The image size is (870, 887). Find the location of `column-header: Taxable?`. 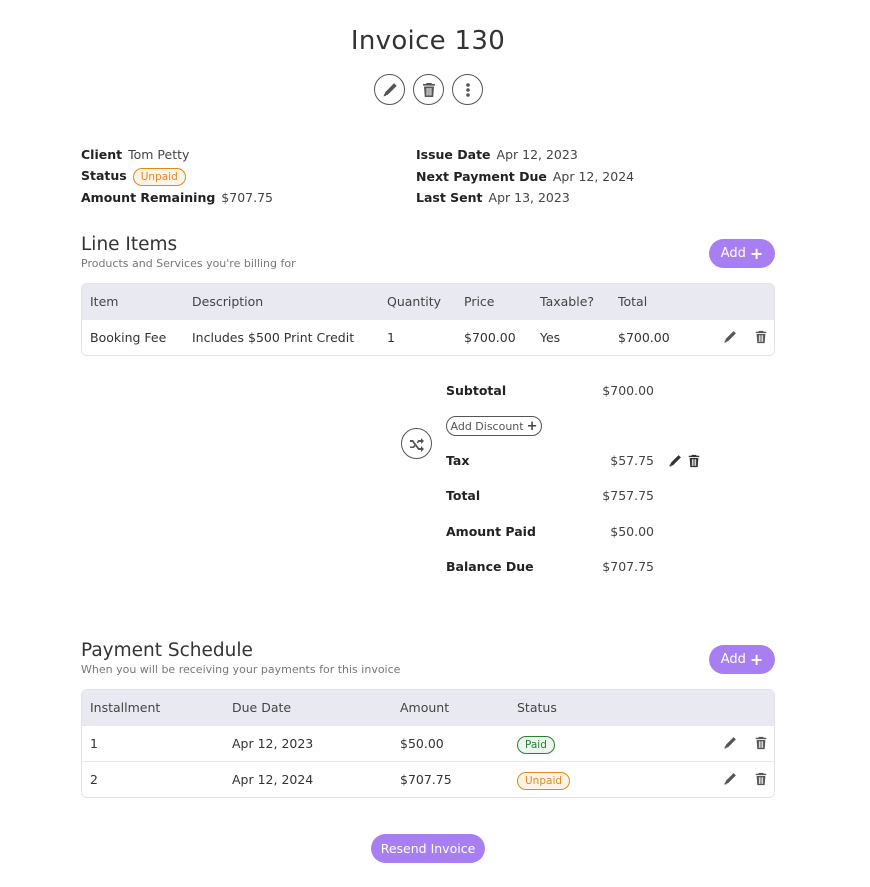

column-header: Taxable? is located at coordinates (567, 301).